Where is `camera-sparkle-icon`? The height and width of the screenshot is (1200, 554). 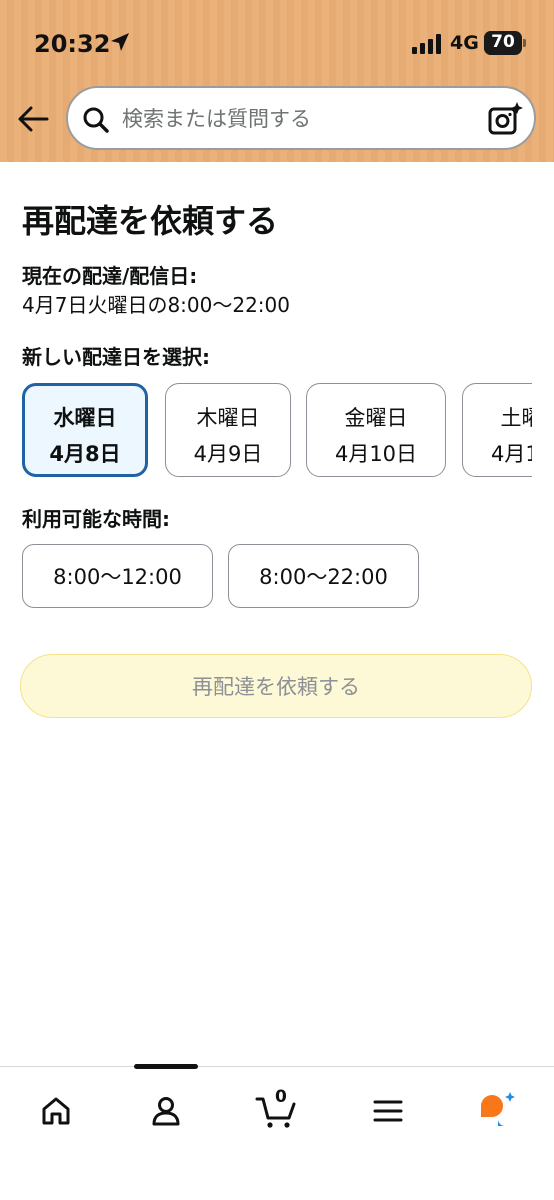 camera-sparkle-icon is located at coordinates (505, 118).